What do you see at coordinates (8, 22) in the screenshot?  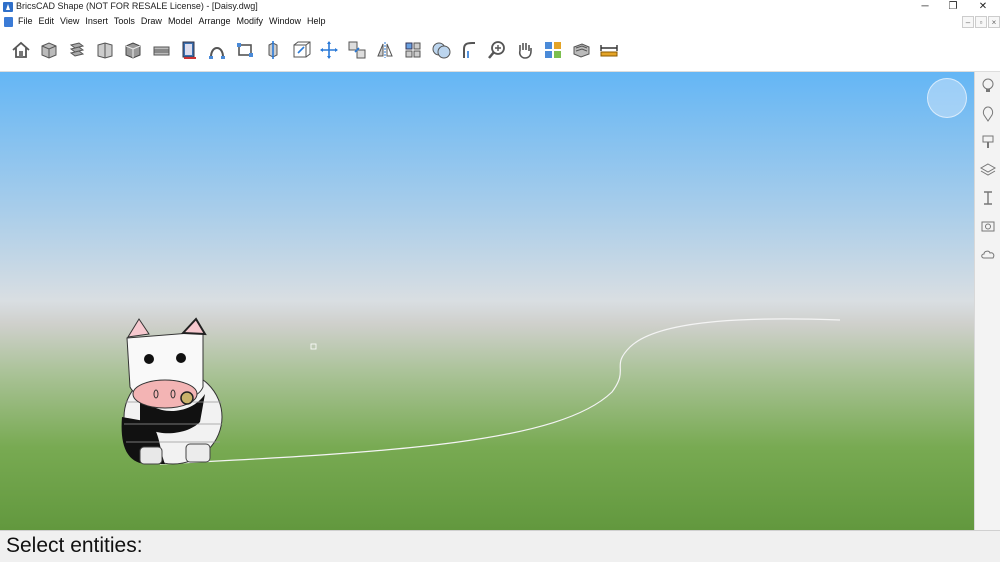 I see `document-icon` at bounding box center [8, 22].